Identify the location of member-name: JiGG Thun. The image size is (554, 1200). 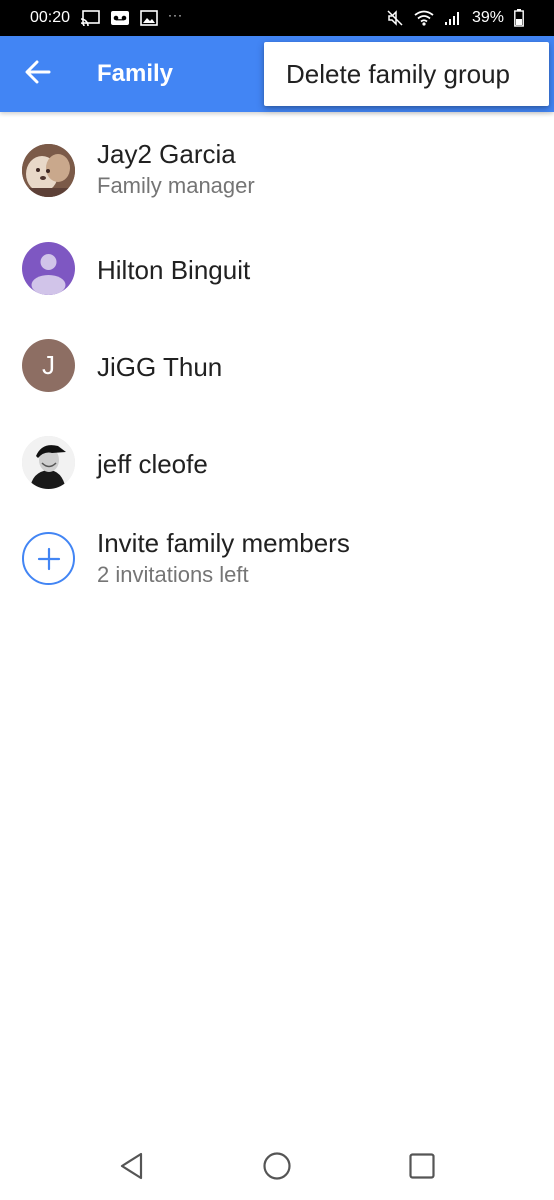
(160, 367).